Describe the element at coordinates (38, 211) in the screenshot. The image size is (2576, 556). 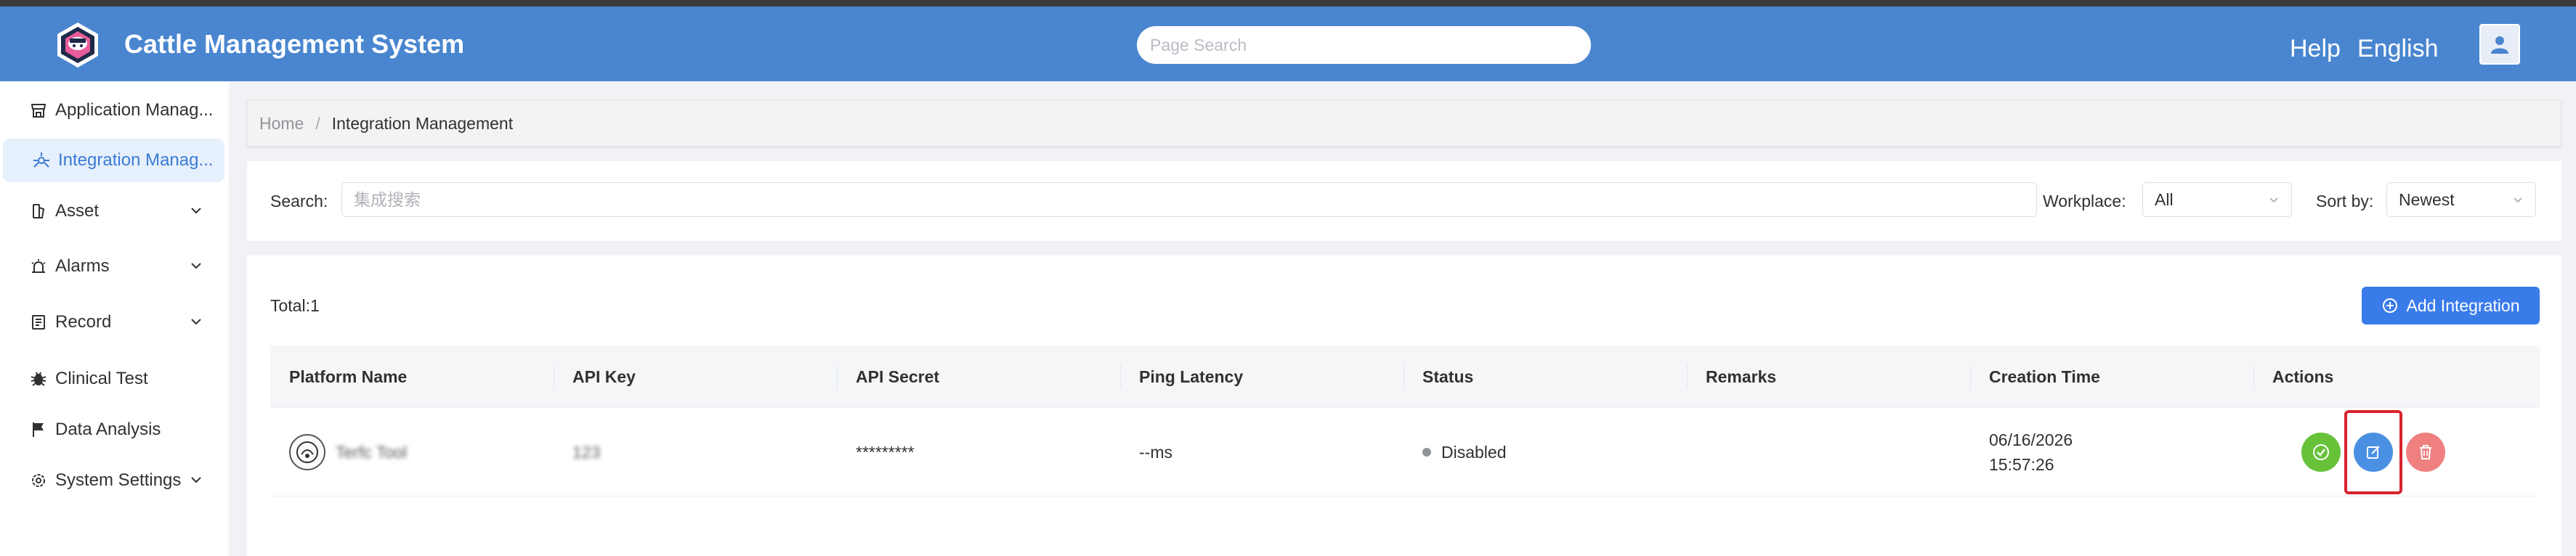
I see `asset-icon` at that location.